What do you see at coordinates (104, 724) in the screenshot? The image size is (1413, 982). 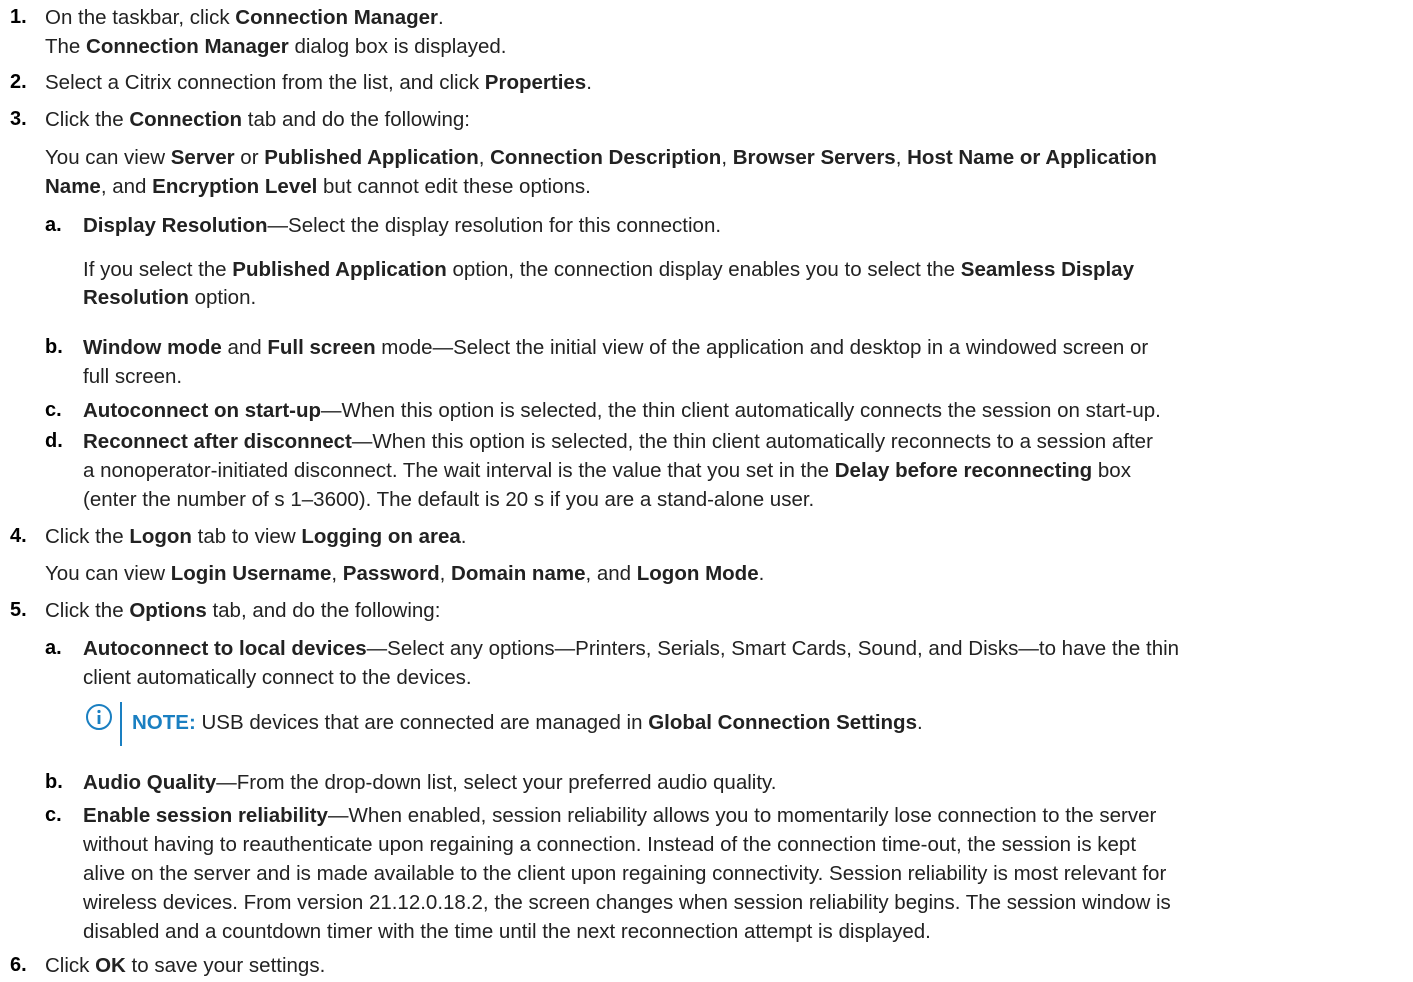 I see `info-icon` at bounding box center [104, 724].